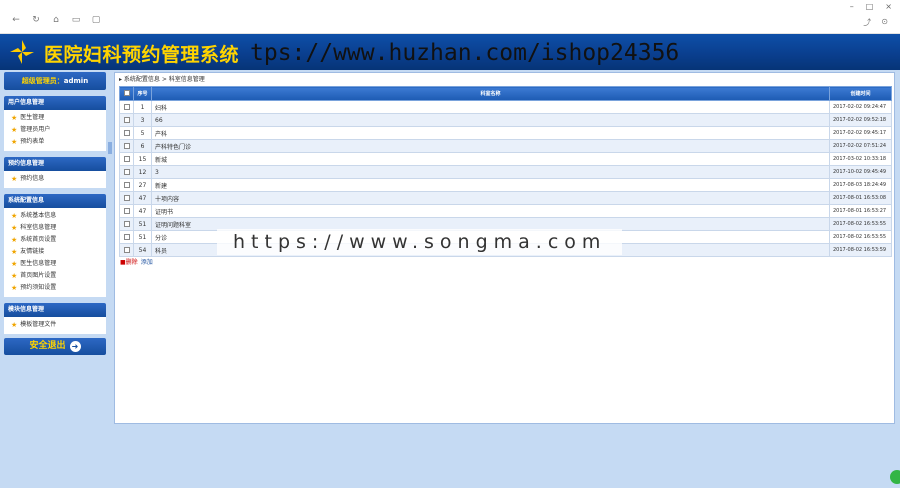 The width and height of the screenshot is (900, 488). I want to click on sidebar-item-label: 科室信息管理, so click(38, 227).